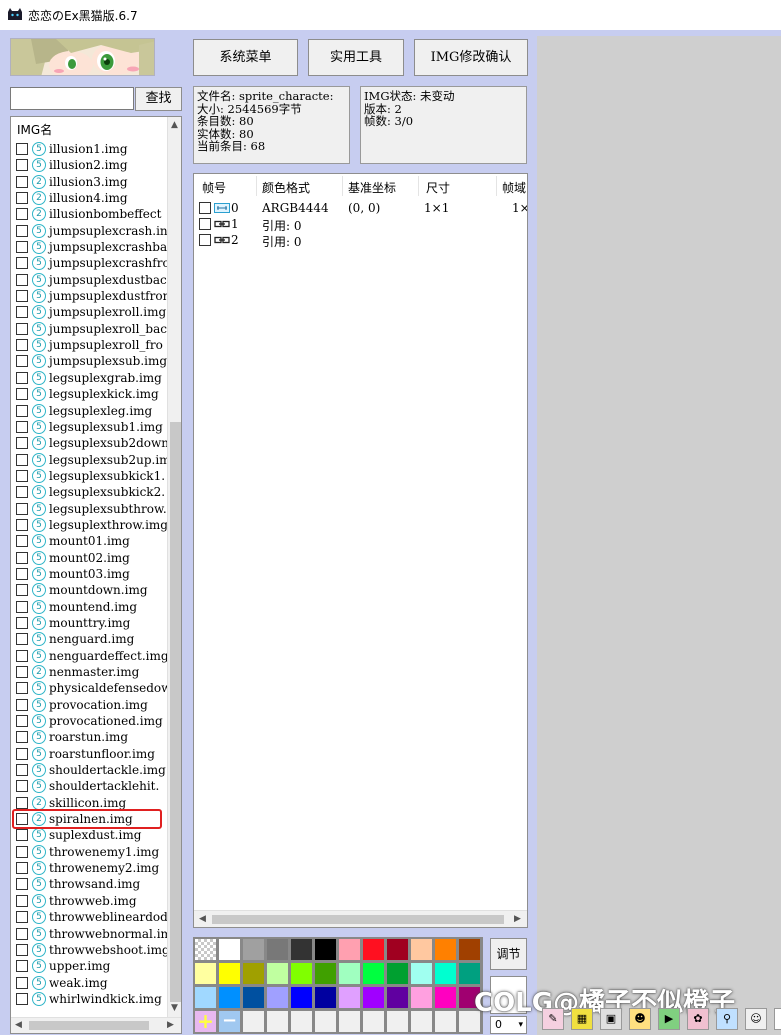 The image size is (781, 1035). Describe the element at coordinates (91, 394) in the screenshot. I see `list-item: 5 legsuplexkick.img` at that location.